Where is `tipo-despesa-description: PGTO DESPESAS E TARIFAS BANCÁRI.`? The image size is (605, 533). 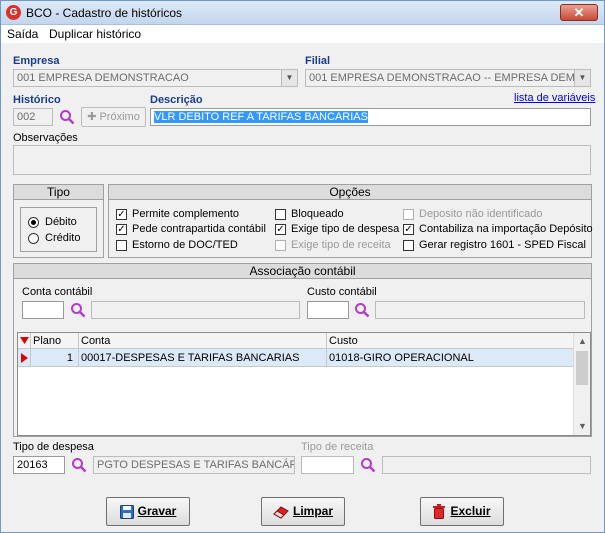
tipo-despesa-description: PGTO DESPESAS E TARIFAS BANCÁRI. is located at coordinates (194, 465).